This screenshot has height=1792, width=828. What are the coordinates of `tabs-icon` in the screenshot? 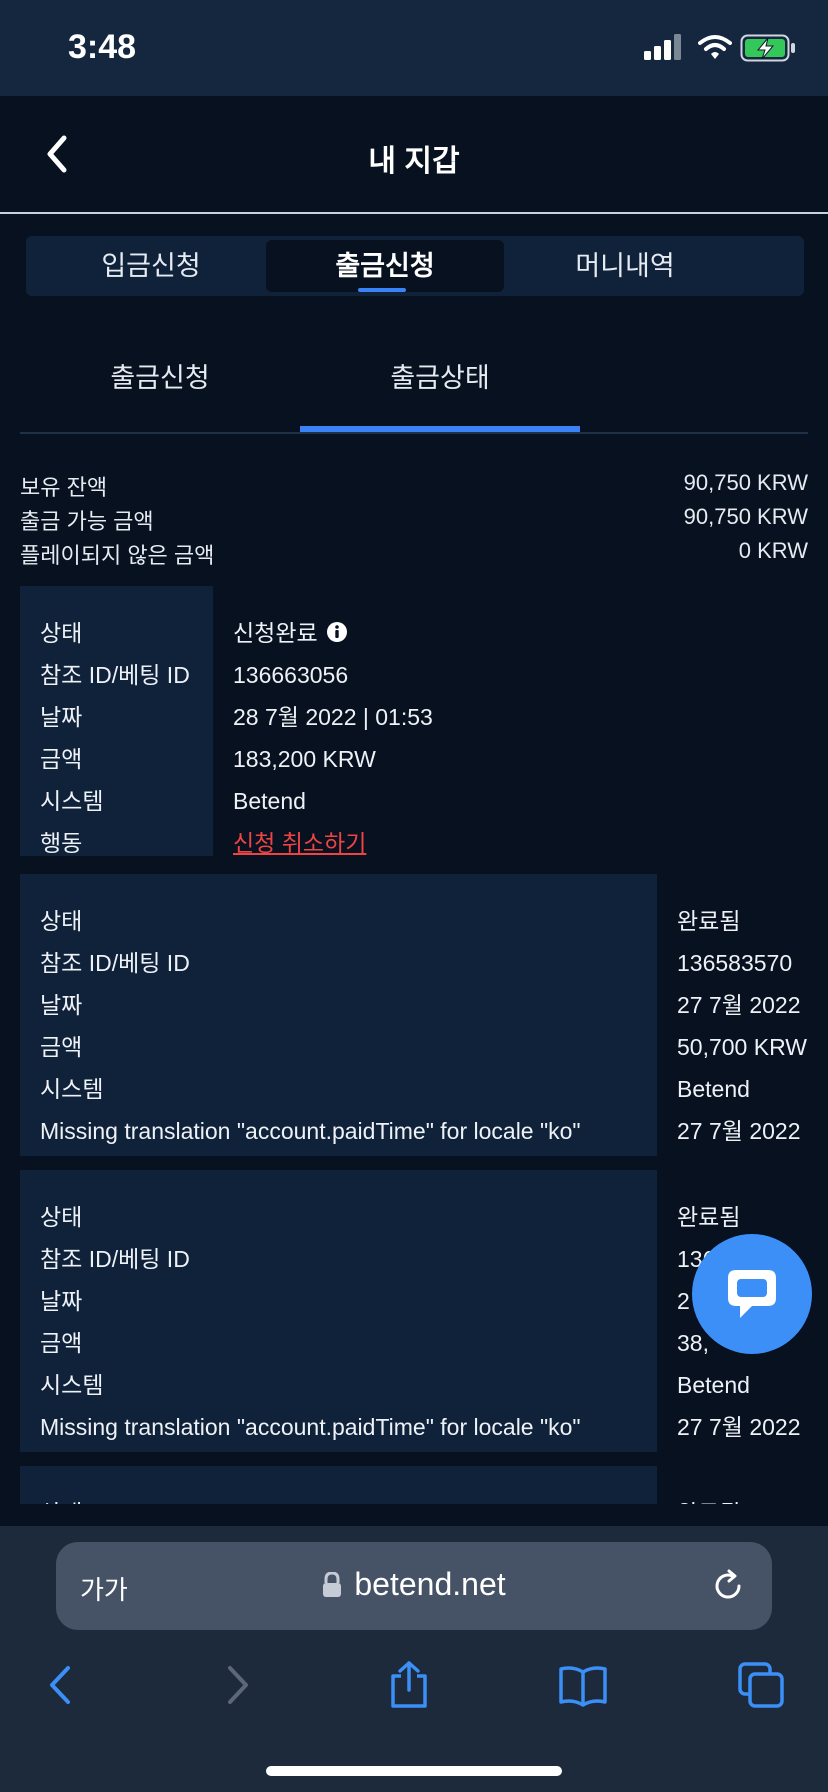 It's located at (761, 1685).